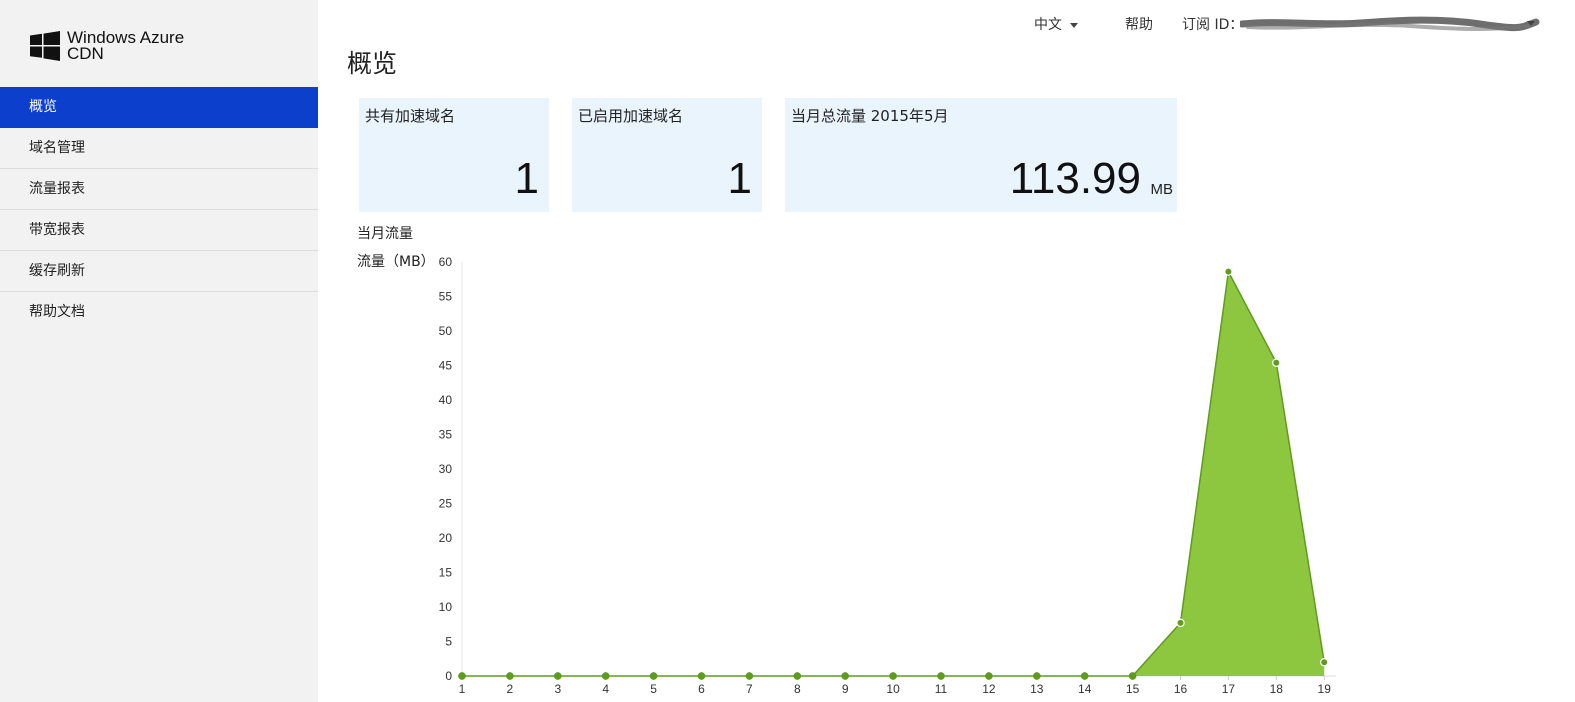 The width and height of the screenshot is (1575, 702). I want to click on subscription-label: 订阅 ID：, so click(1213, 25).